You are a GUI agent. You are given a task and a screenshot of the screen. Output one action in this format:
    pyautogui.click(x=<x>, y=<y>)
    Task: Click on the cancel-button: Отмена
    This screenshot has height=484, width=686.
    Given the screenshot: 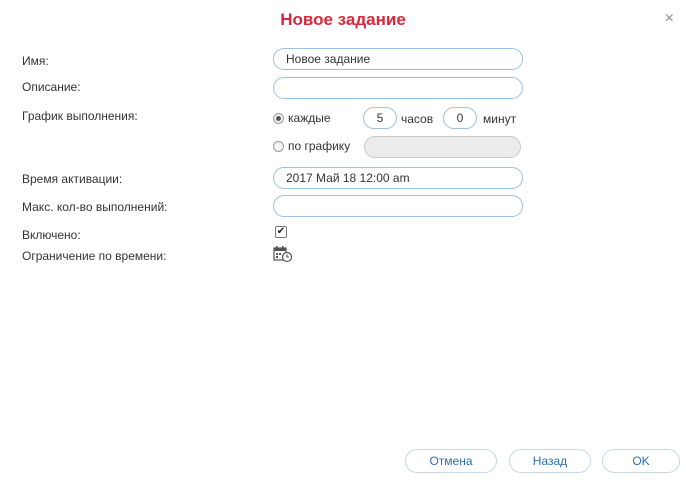 What is the action you would take?
    pyautogui.click(x=451, y=461)
    